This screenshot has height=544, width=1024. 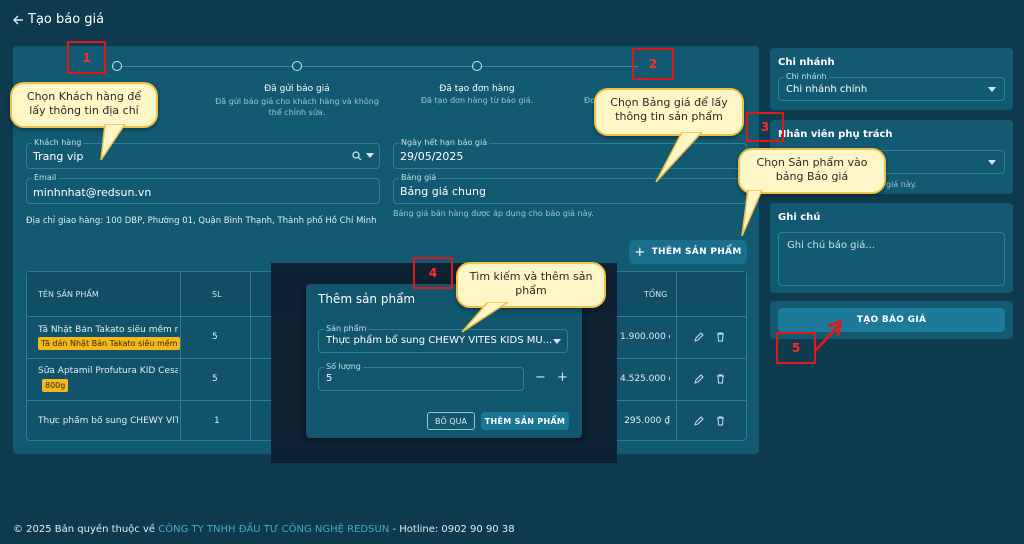 I want to click on marker-1: 1, so click(x=86, y=57).